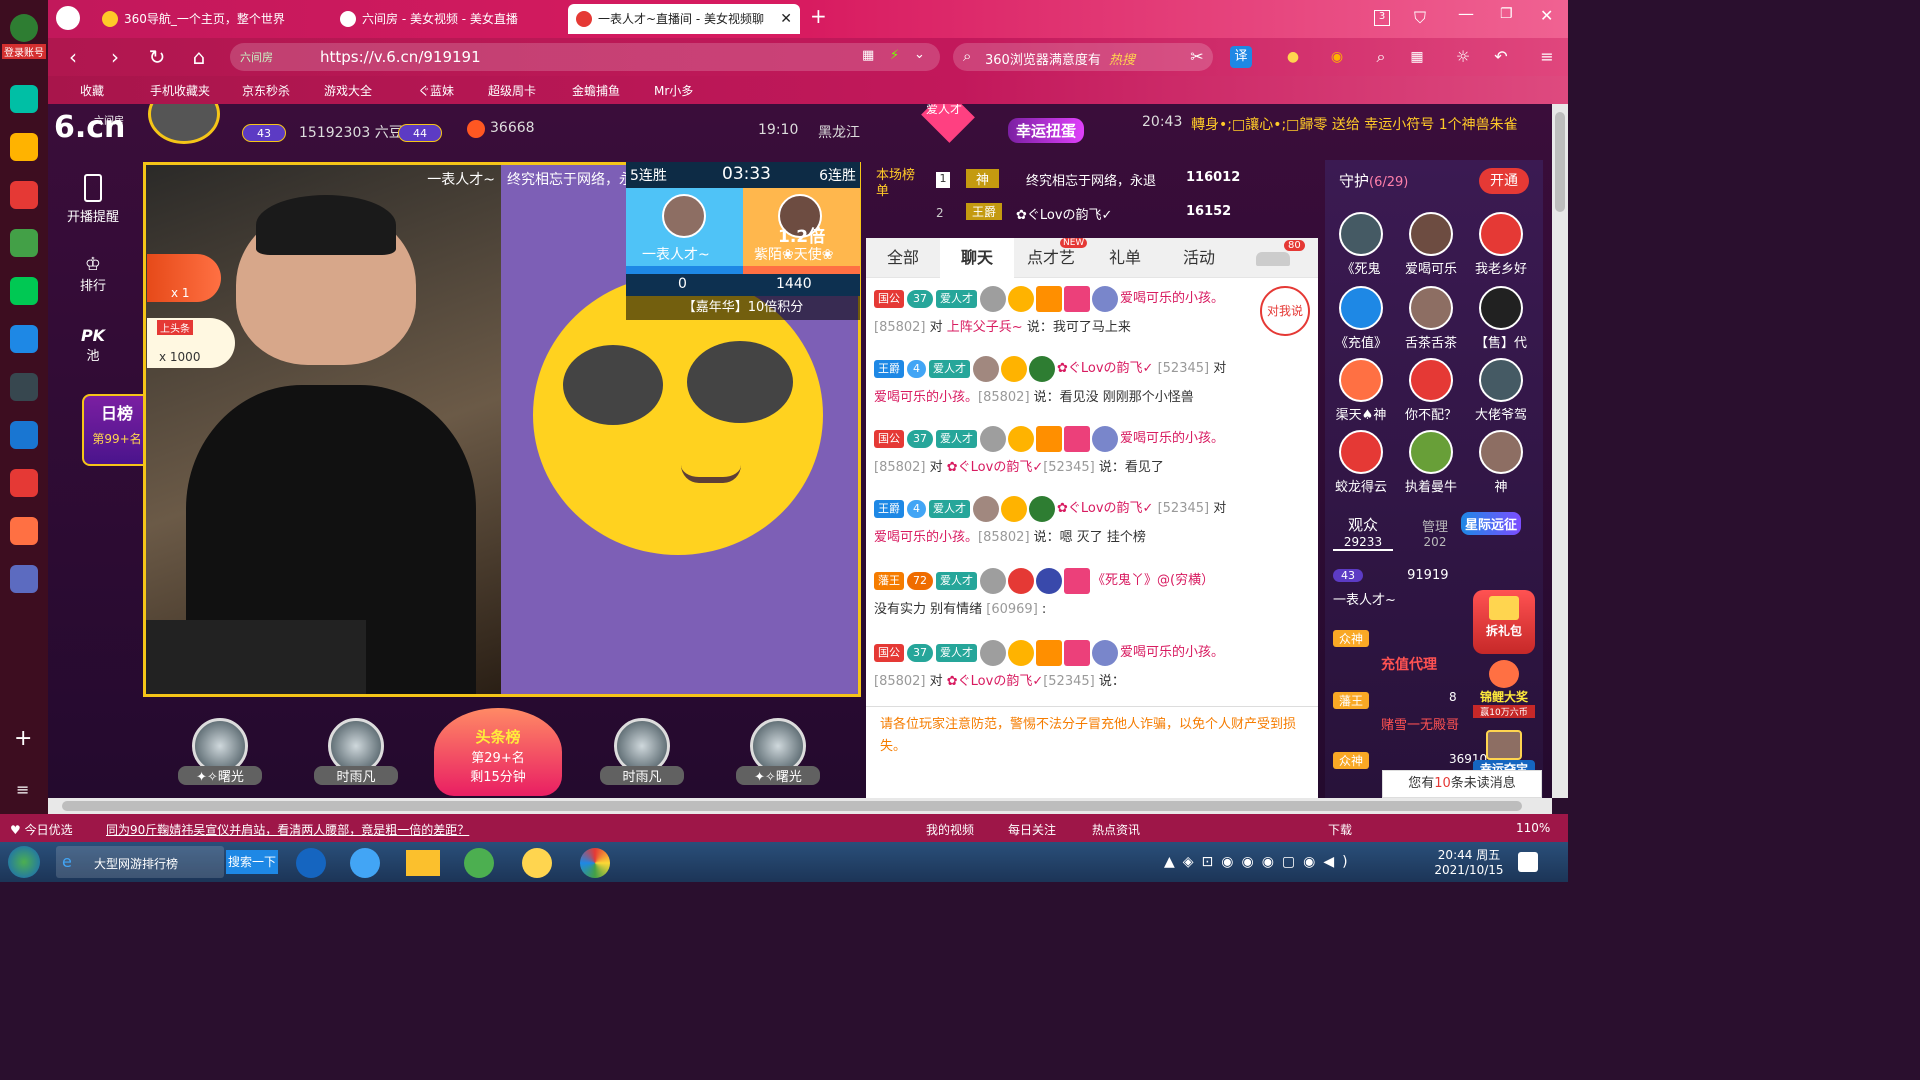  Describe the element at coordinates (184, 278) in the screenshot. I see `dragon-badge: x 1` at that location.